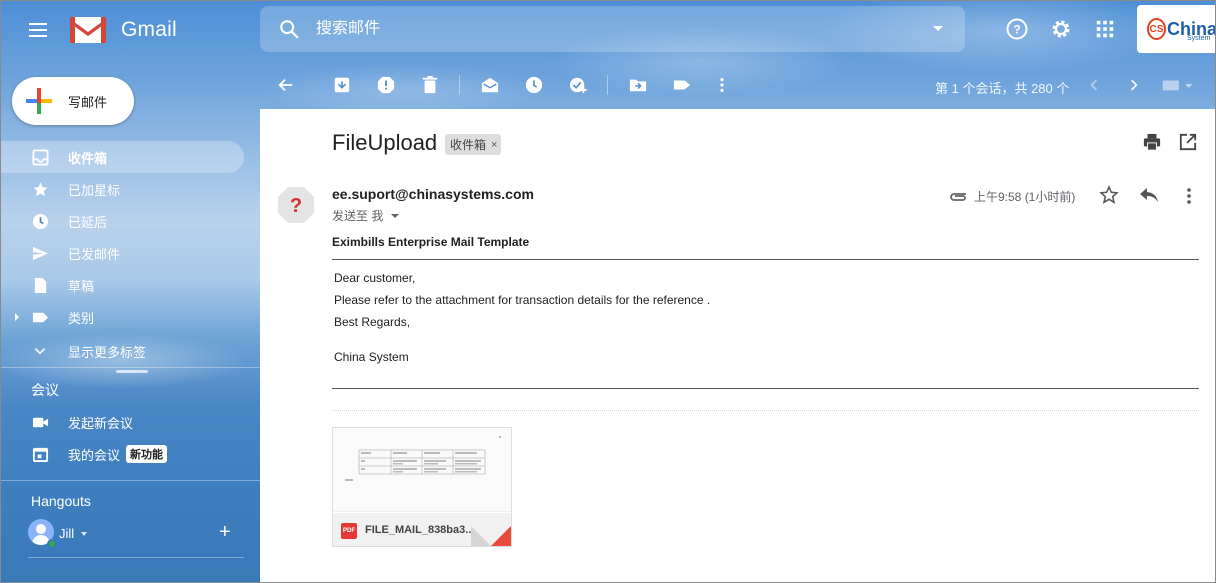 The width and height of the screenshot is (1216, 583). What do you see at coordinates (40, 351) in the screenshot?
I see `chevron-down-icon` at bounding box center [40, 351].